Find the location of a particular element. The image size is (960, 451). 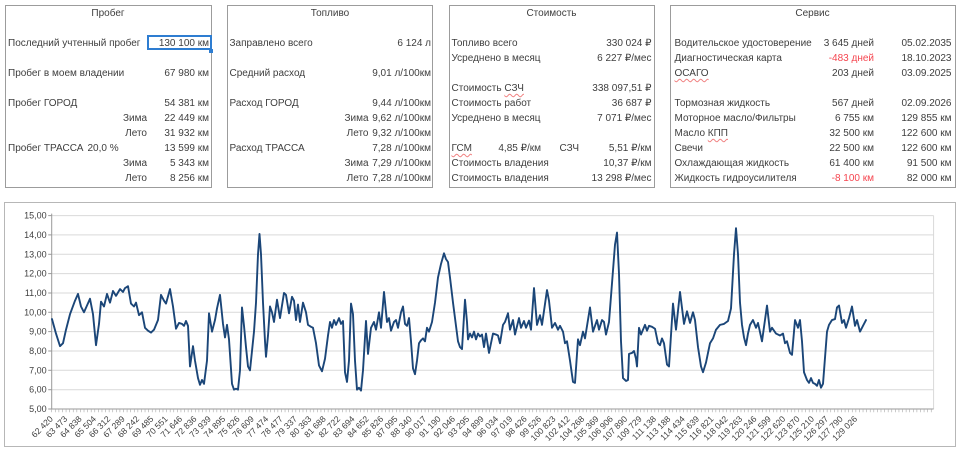

svg-text: 10,00 is located at coordinates (35, 312).